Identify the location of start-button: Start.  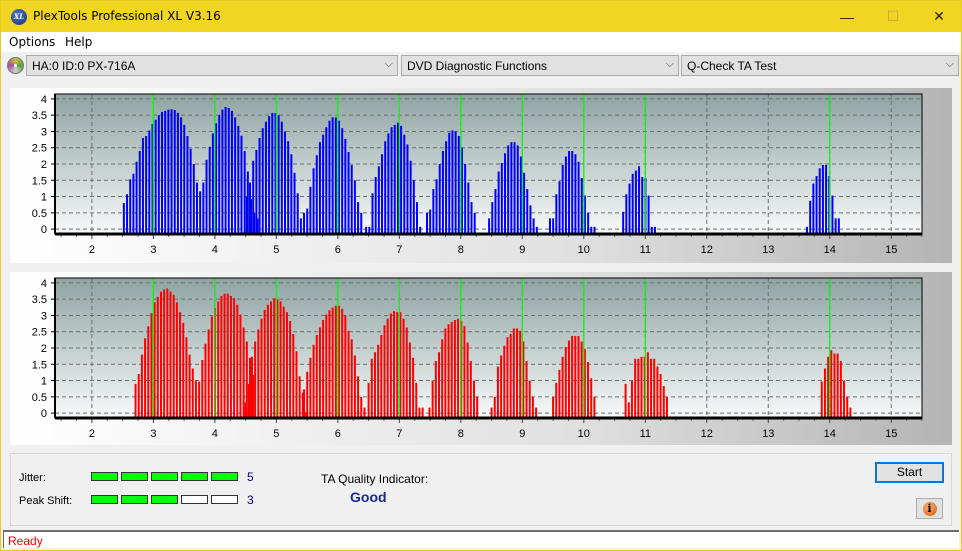
(909, 472).